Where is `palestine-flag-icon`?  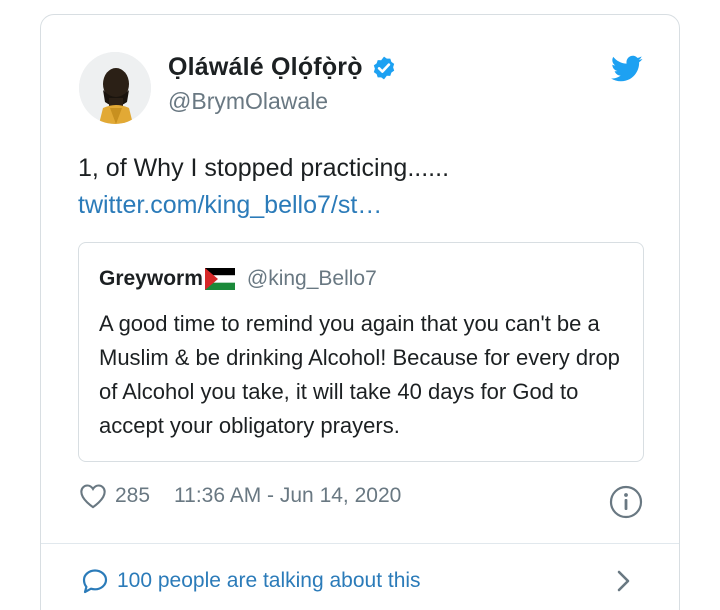 palestine-flag-icon is located at coordinates (219, 279).